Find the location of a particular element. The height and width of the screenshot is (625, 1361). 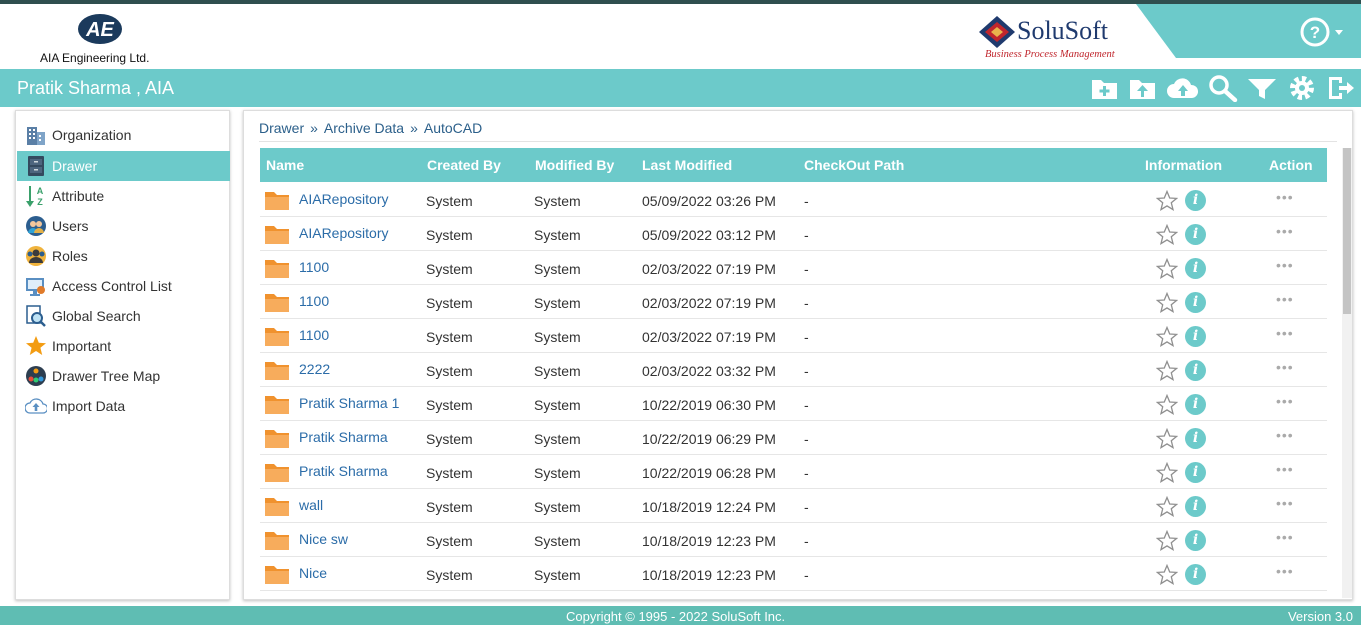

scrollbar-thumb is located at coordinates (1347, 231).